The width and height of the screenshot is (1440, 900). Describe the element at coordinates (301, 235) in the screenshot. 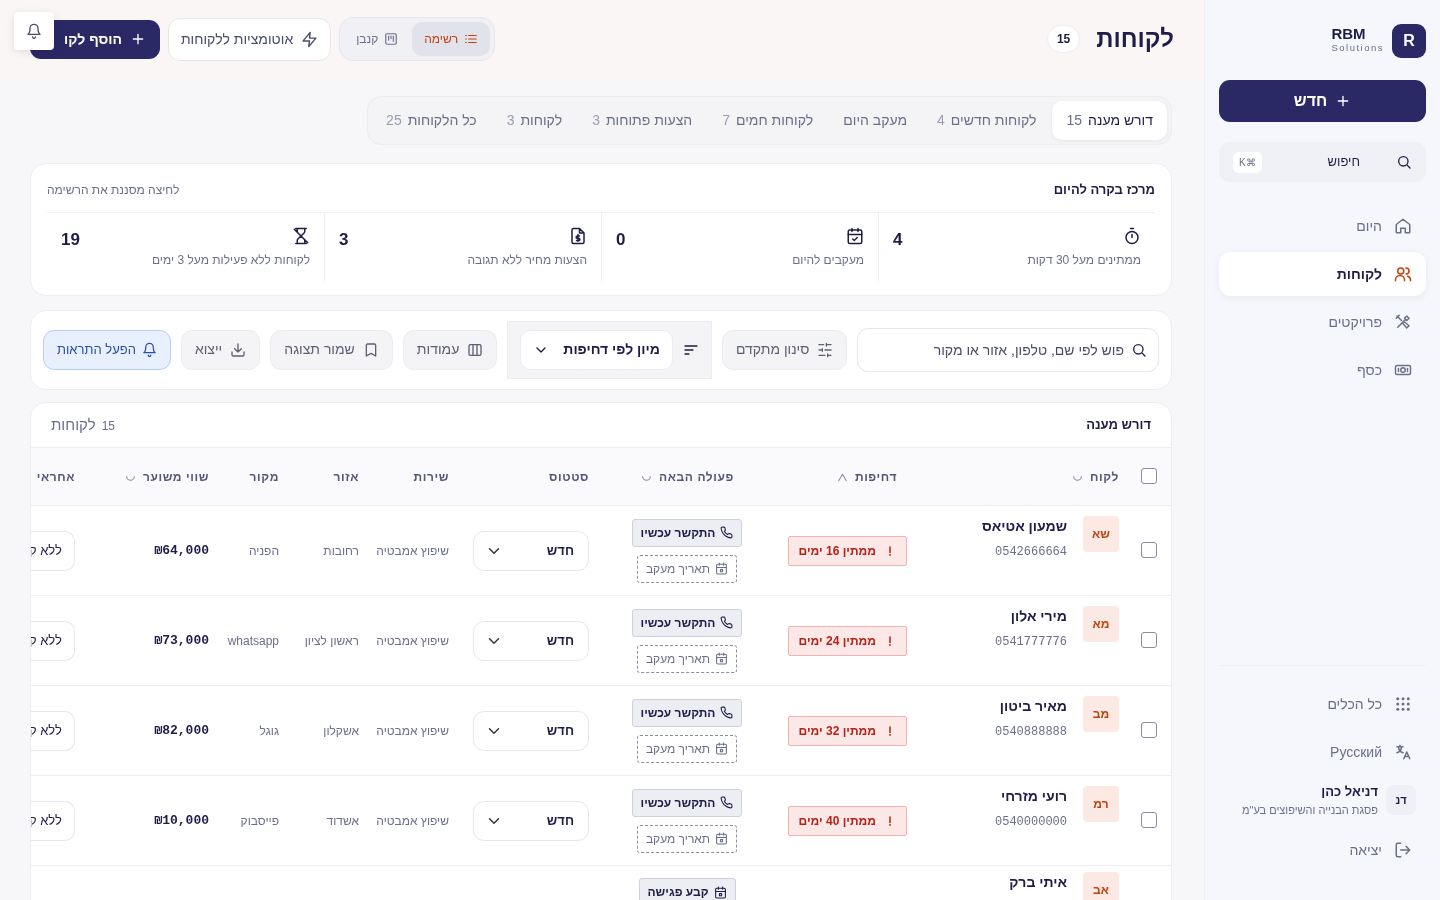

I see `hourglass-icon` at that location.